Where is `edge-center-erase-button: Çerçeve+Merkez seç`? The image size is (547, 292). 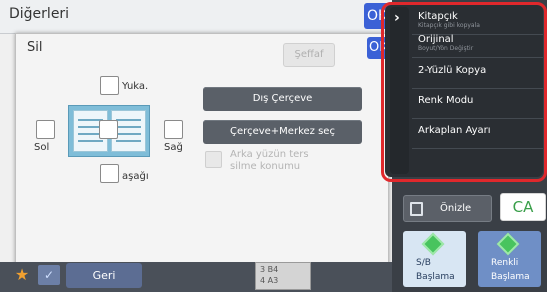 edge-center-erase-button: Çerçeve+Merkez seç is located at coordinates (282, 132).